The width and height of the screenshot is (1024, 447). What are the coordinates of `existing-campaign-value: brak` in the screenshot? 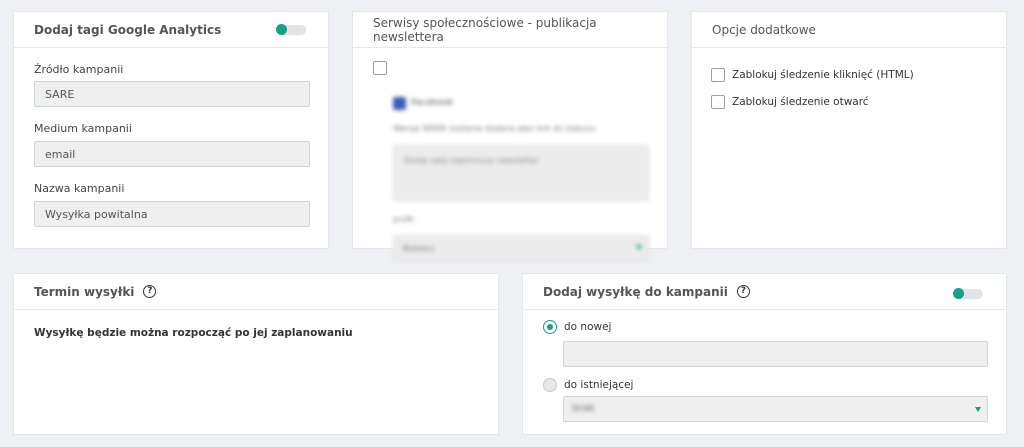 It's located at (583, 408).